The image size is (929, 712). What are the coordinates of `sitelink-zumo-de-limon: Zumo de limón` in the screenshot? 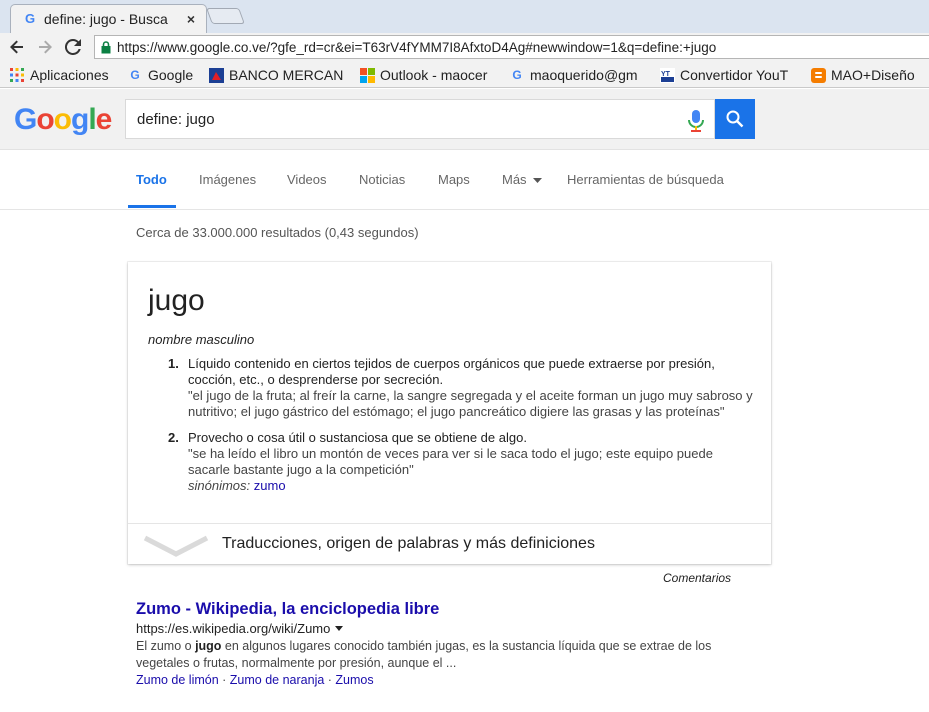 It's located at (177, 680).